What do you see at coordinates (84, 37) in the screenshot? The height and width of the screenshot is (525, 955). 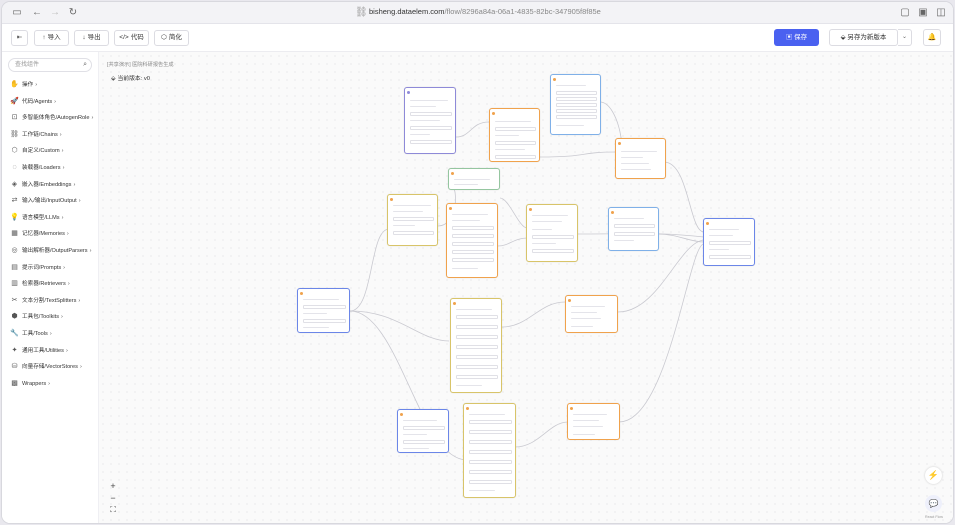 I see `arrow-down-icon: ↓` at bounding box center [84, 37].